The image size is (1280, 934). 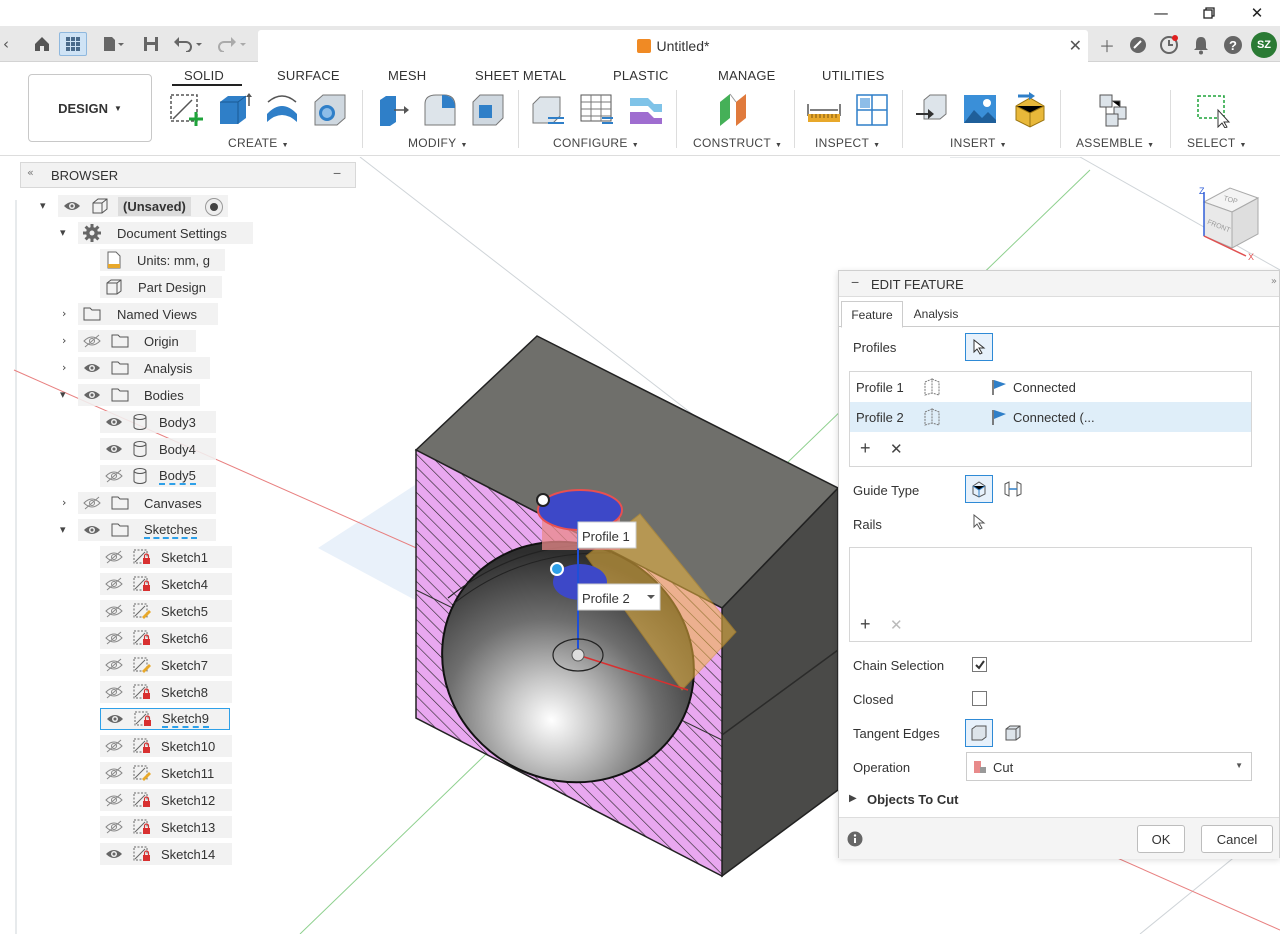 I want to click on back-chevron-icon: ‹, so click(x=6, y=44).